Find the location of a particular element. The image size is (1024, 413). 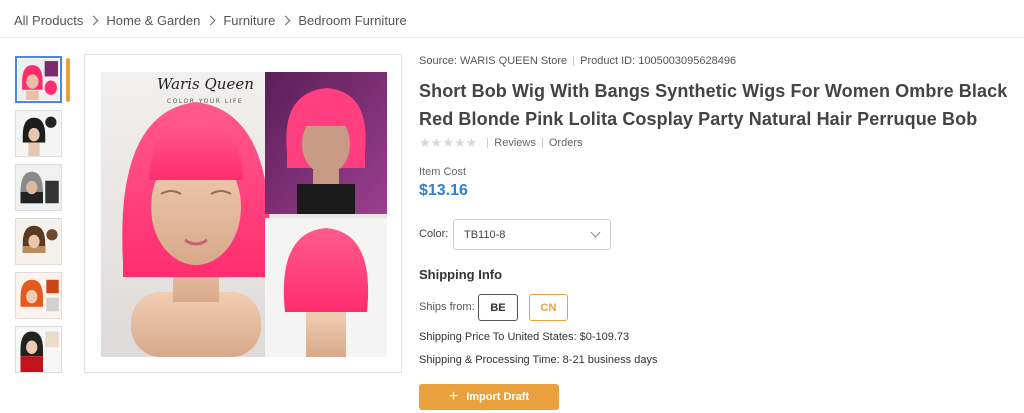

rating-stars: ★ ★ ★ ★ ★ is located at coordinates (448, 142).